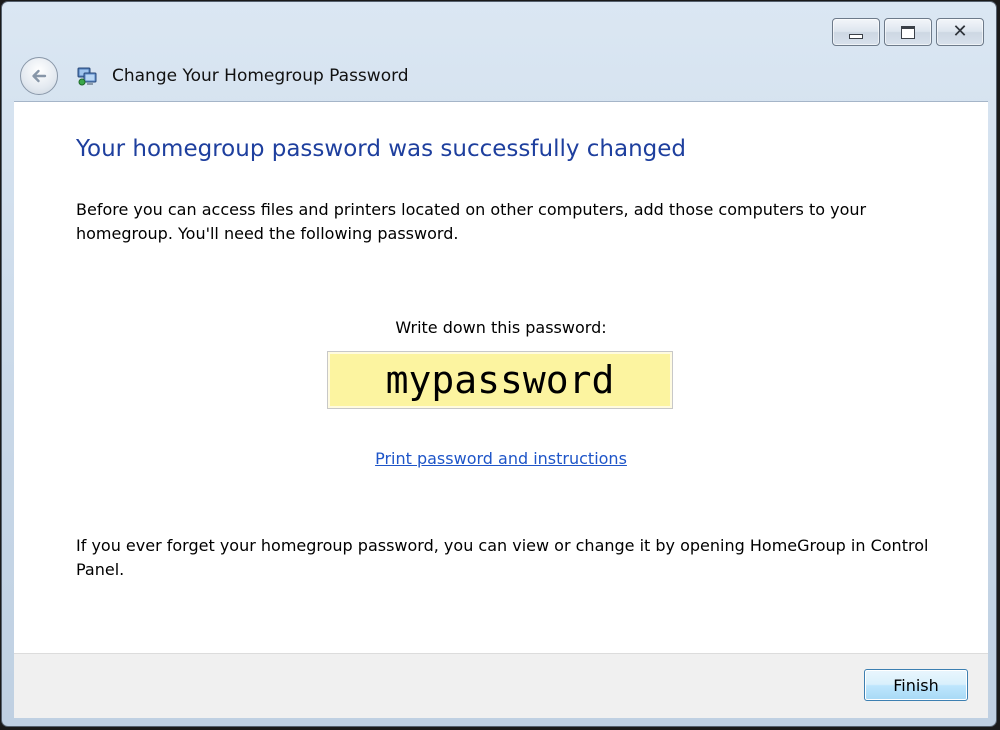 The height and width of the screenshot is (730, 1000). Describe the element at coordinates (87, 76) in the screenshot. I see `homegroup-icon` at that location.